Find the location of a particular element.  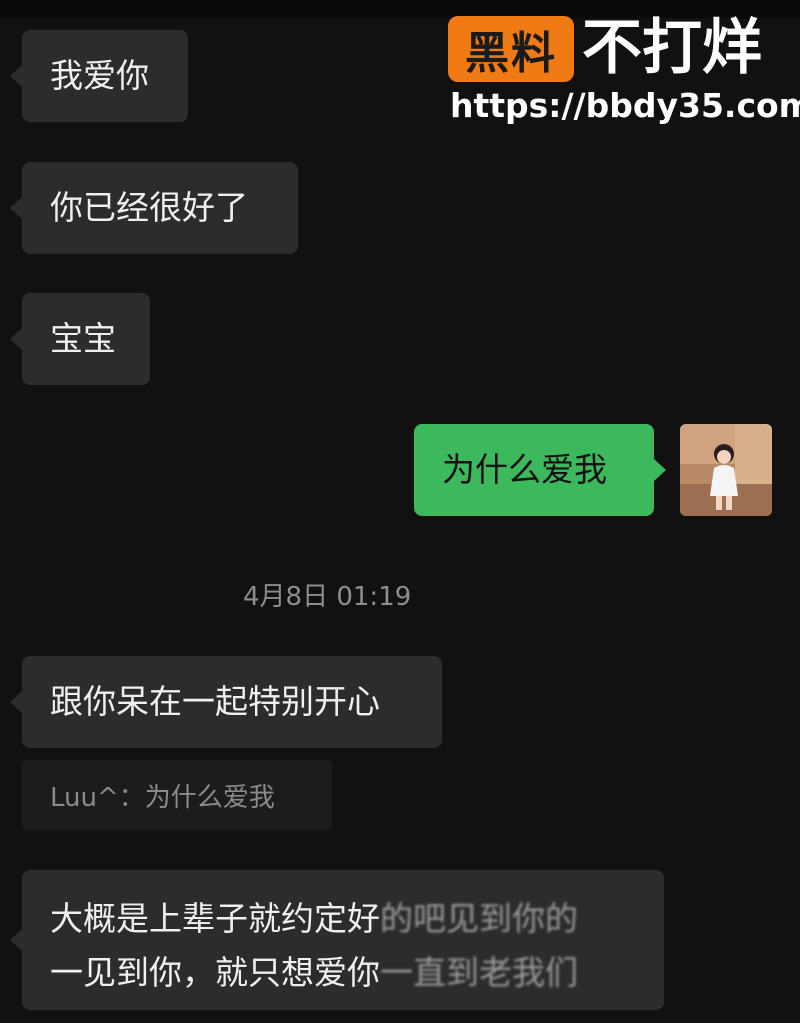

child-photo-avatar-icon is located at coordinates (726, 470).